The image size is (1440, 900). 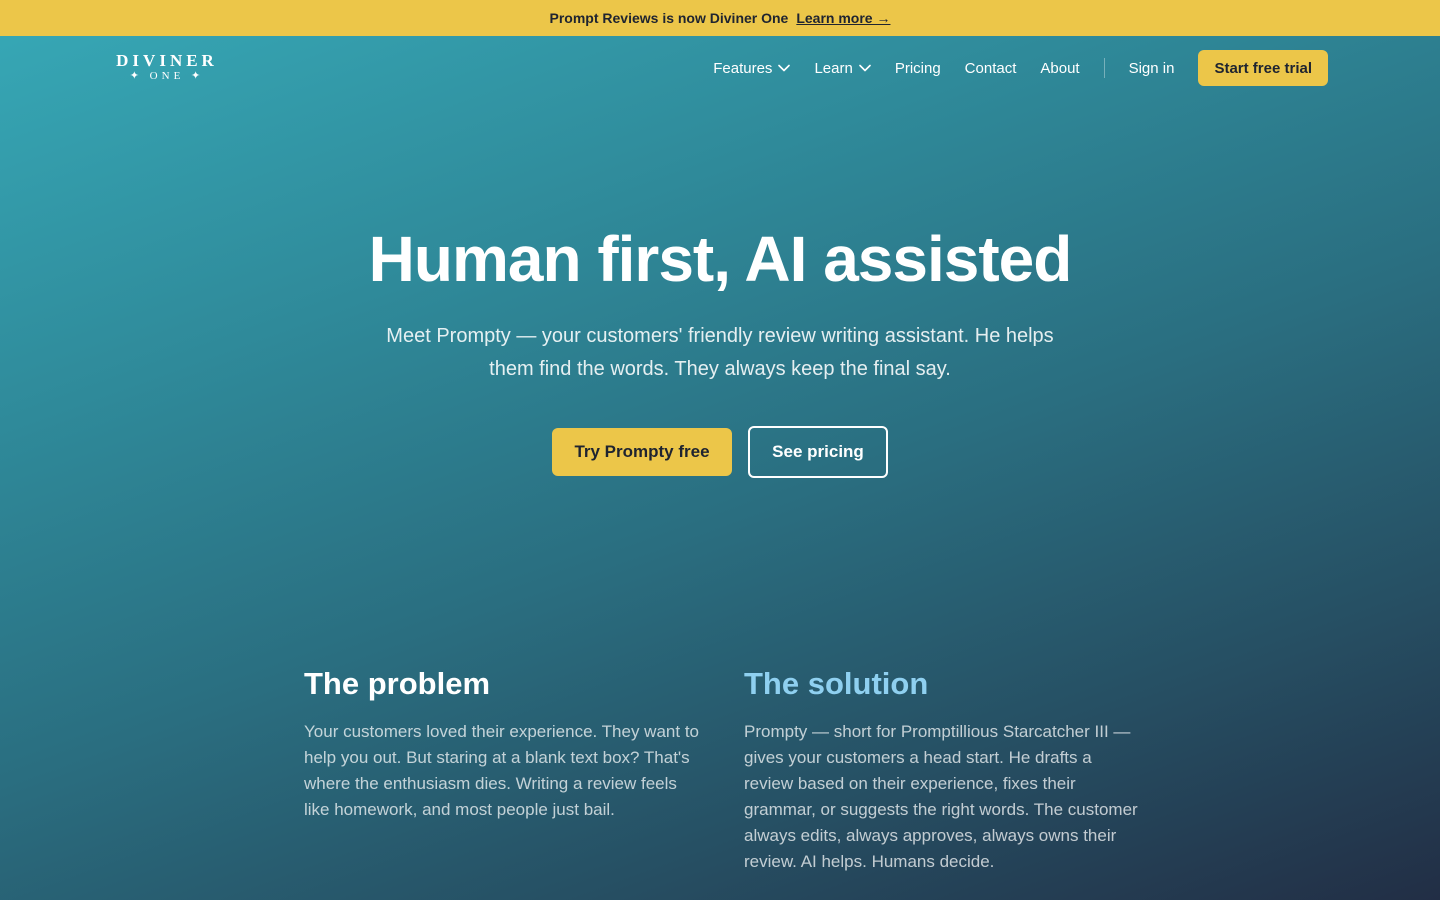 I want to click on try-prompty-free-button: Try Prompty free, so click(x=642, y=452).